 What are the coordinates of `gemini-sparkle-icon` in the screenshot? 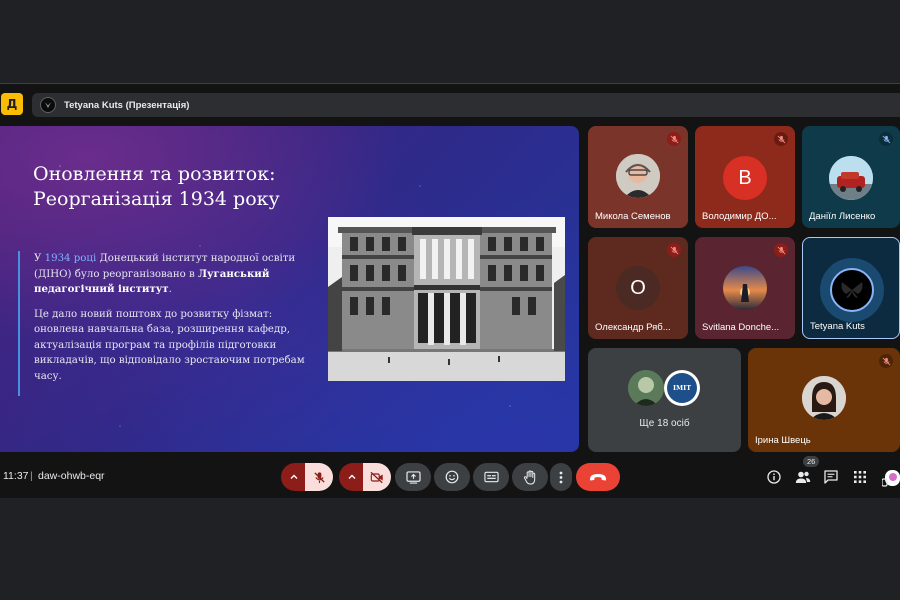 It's located at (891, 478).